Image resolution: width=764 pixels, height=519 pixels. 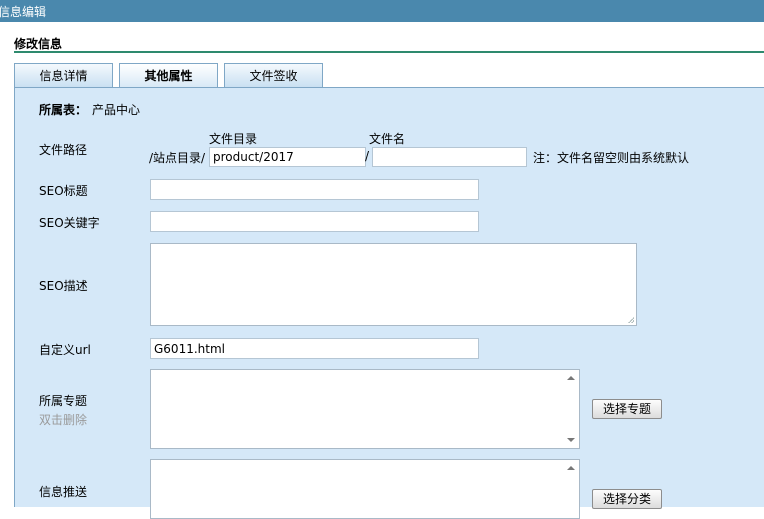 What do you see at coordinates (63, 420) in the screenshot?
I see `topic-hint: 双击删除` at bounding box center [63, 420].